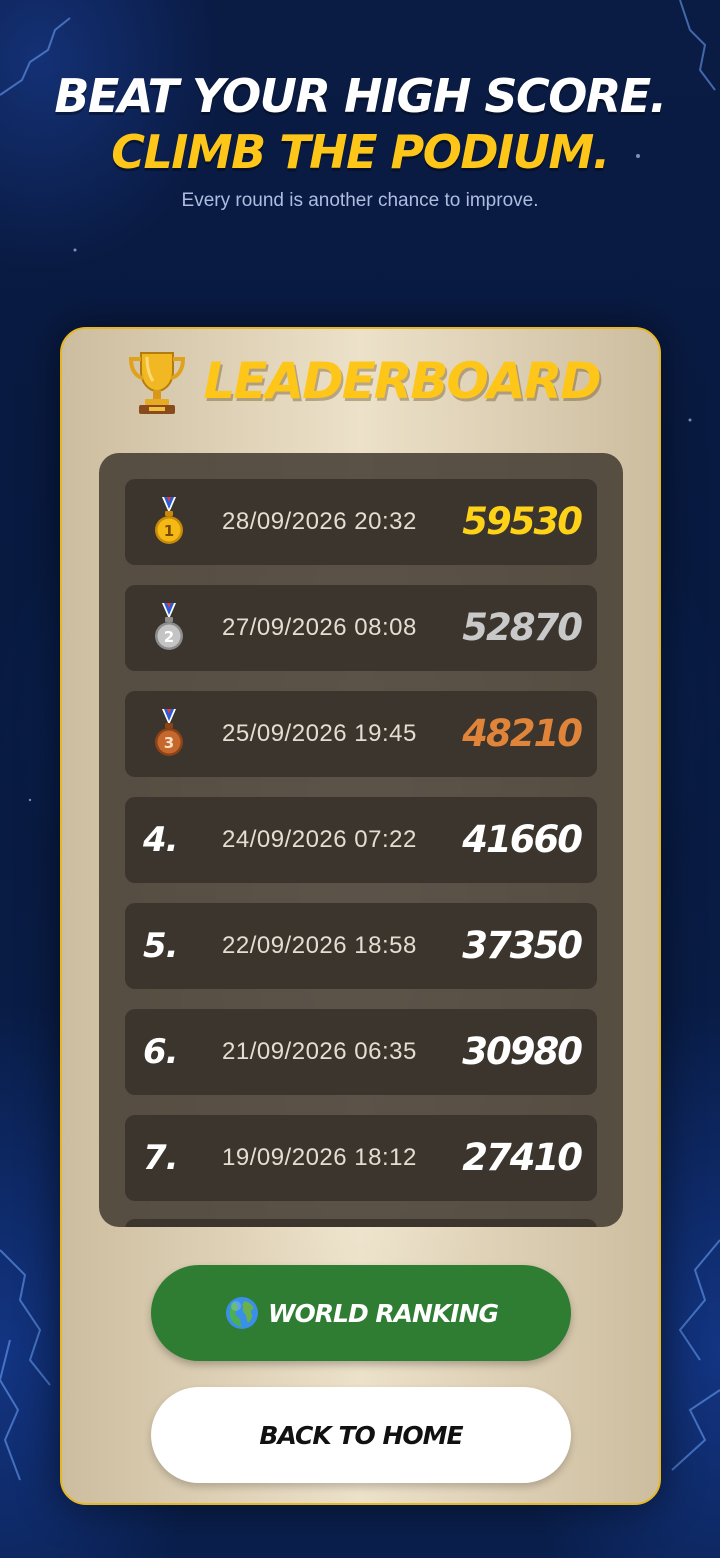  What do you see at coordinates (522, 839) in the screenshot?
I see `score-value: 41660` at bounding box center [522, 839].